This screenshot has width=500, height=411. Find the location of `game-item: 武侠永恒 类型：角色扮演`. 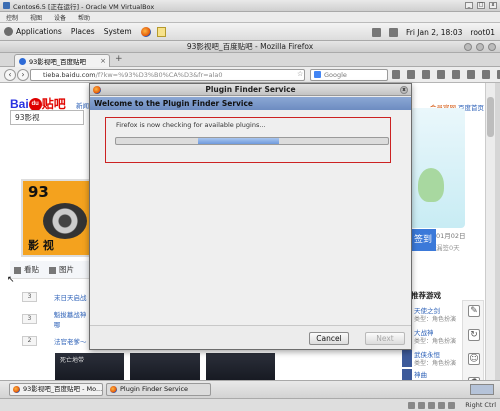

game-item: 武侠永恒 类型：角色扮演 is located at coordinates (432, 360).